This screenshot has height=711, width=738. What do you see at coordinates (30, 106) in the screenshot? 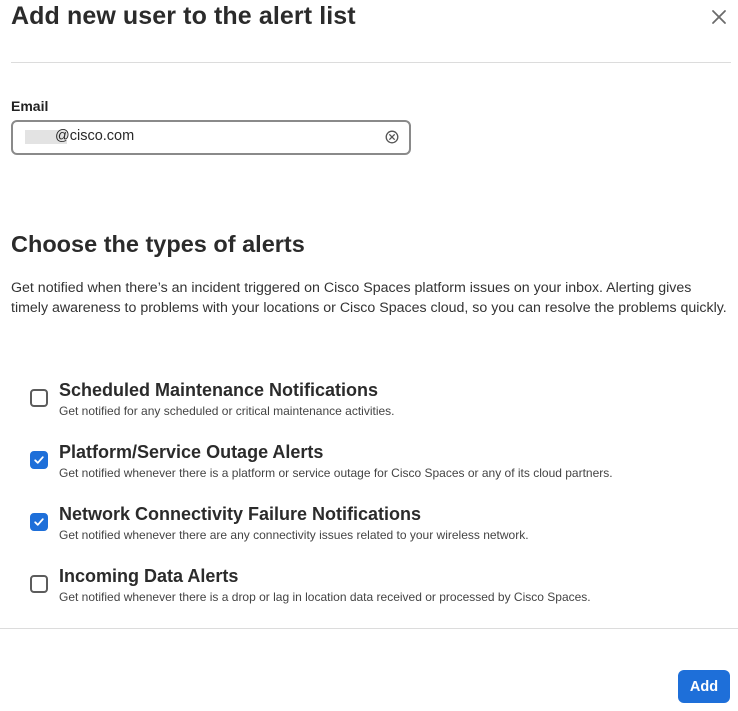
I see `email-label: Email` at bounding box center [30, 106].